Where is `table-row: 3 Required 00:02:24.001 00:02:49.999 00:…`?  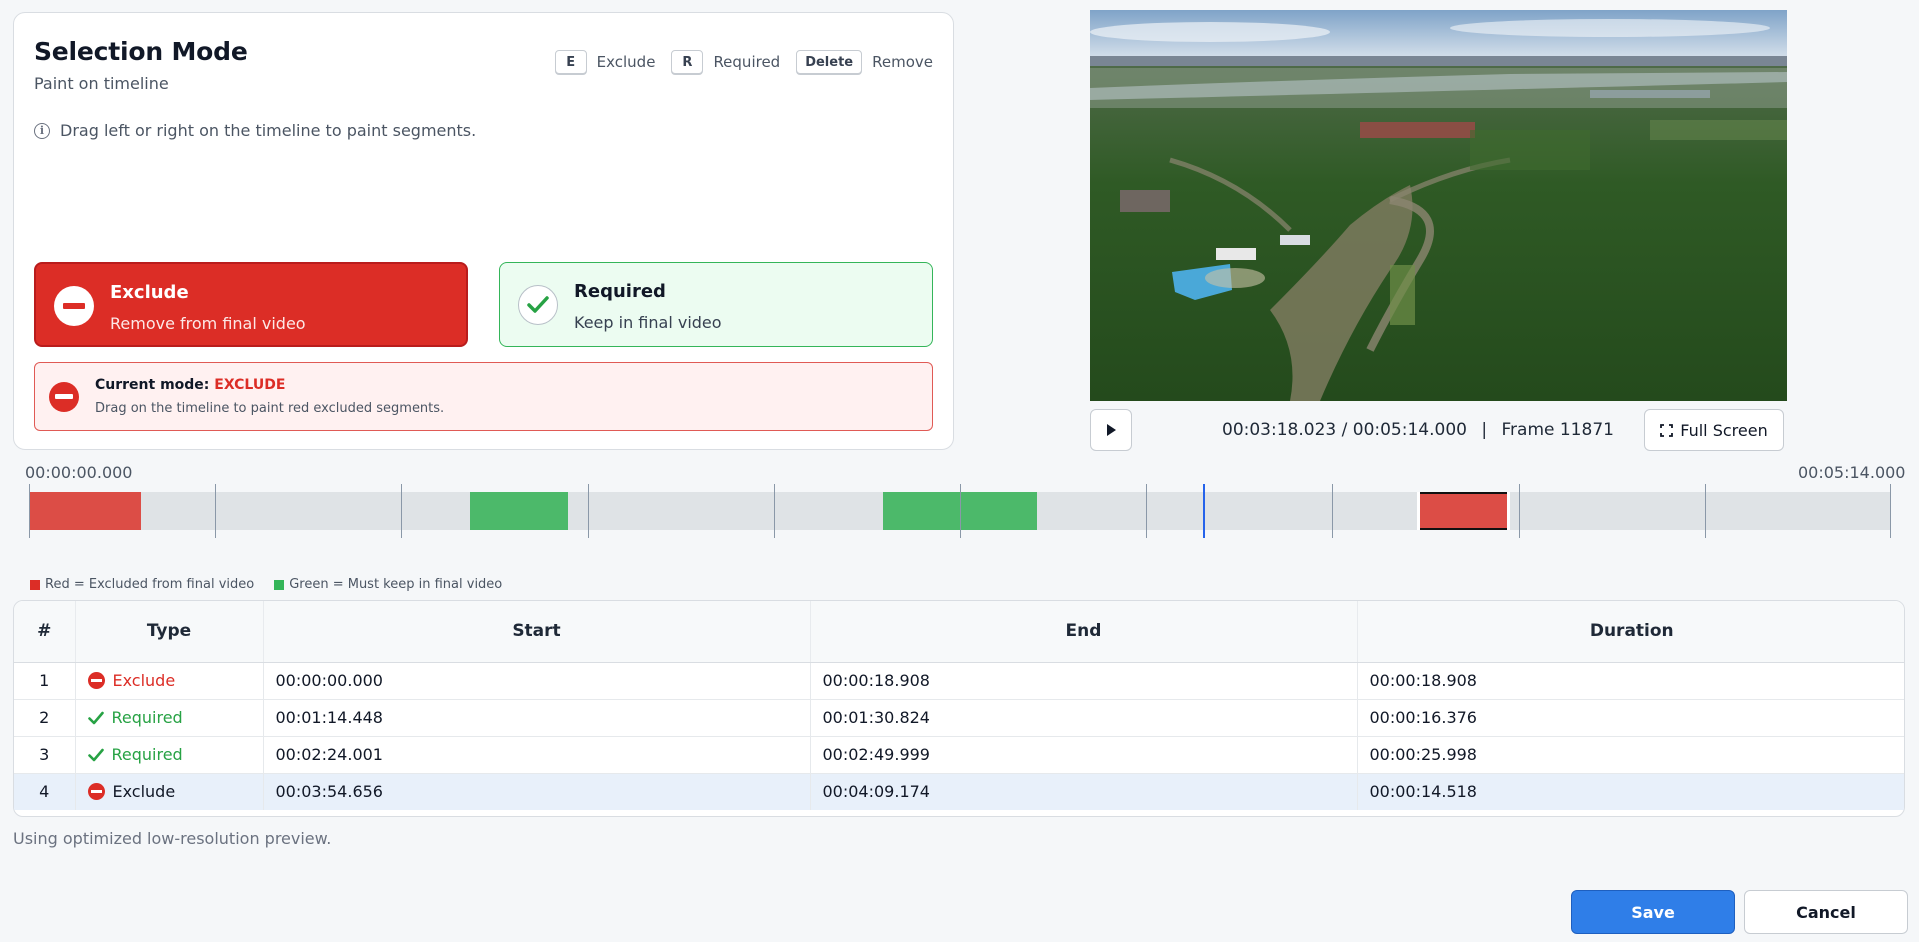
table-row: 3 Required 00:02:24.001 00:02:49.999 00:… is located at coordinates (959, 755).